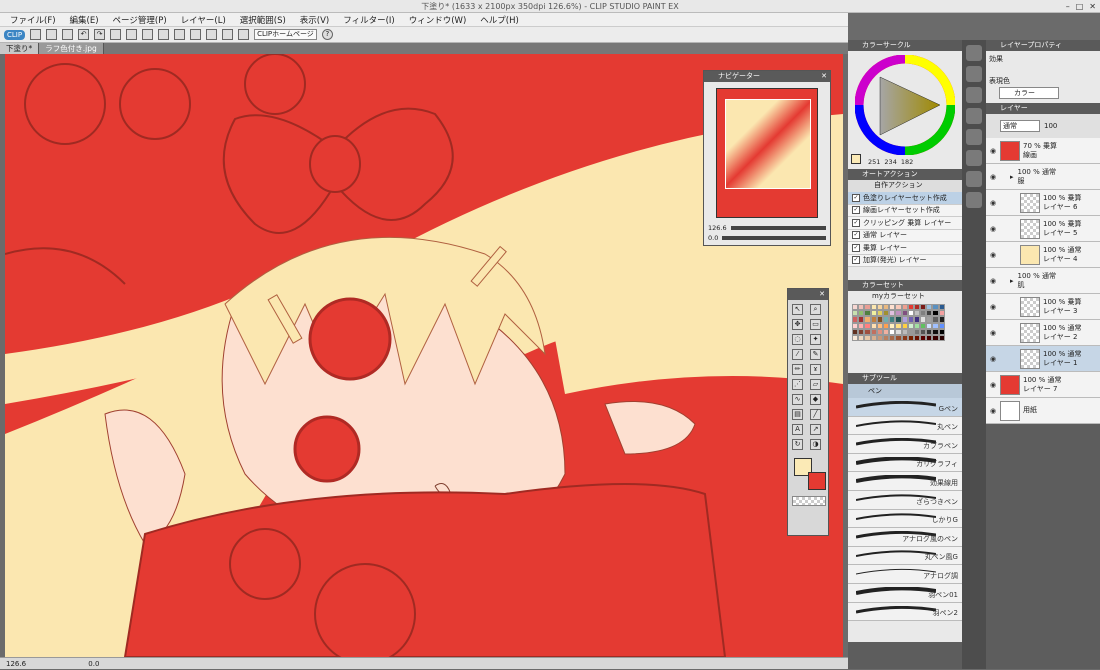 The height and width of the screenshot is (670, 1100). Describe the element at coordinates (797, 339) in the screenshot. I see `lasso-tool-icon: ◌` at that location.